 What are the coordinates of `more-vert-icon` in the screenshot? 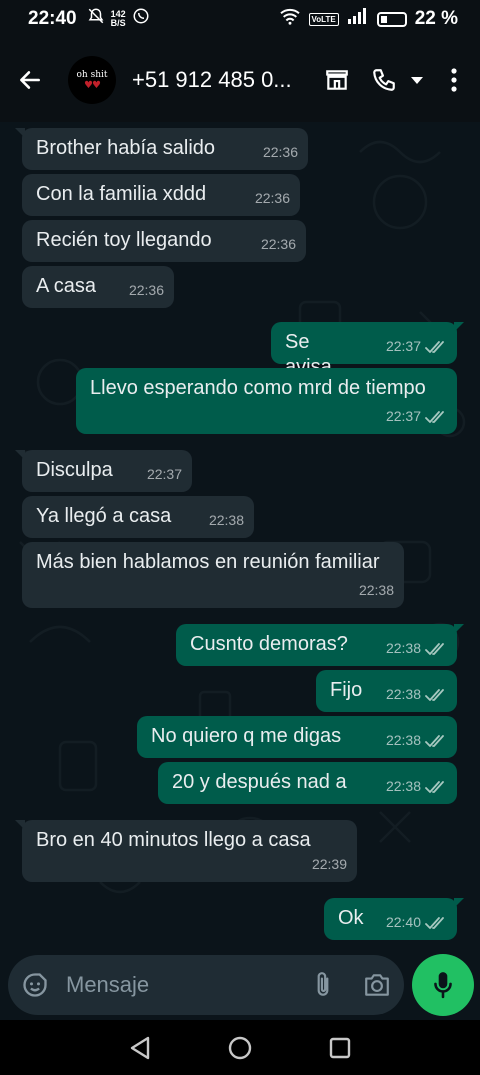 It's located at (454, 80).